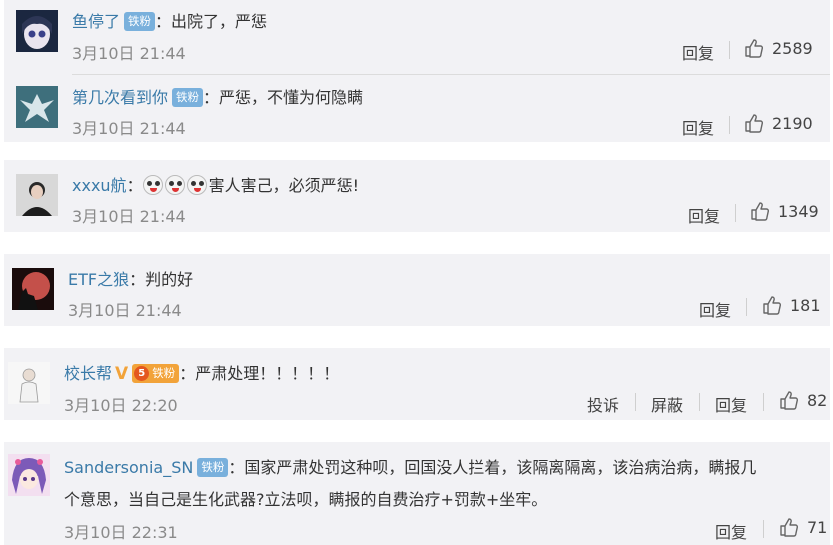  What do you see at coordinates (792, 123) in the screenshot?
I see `like-count: 2190` at bounding box center [792, 123].